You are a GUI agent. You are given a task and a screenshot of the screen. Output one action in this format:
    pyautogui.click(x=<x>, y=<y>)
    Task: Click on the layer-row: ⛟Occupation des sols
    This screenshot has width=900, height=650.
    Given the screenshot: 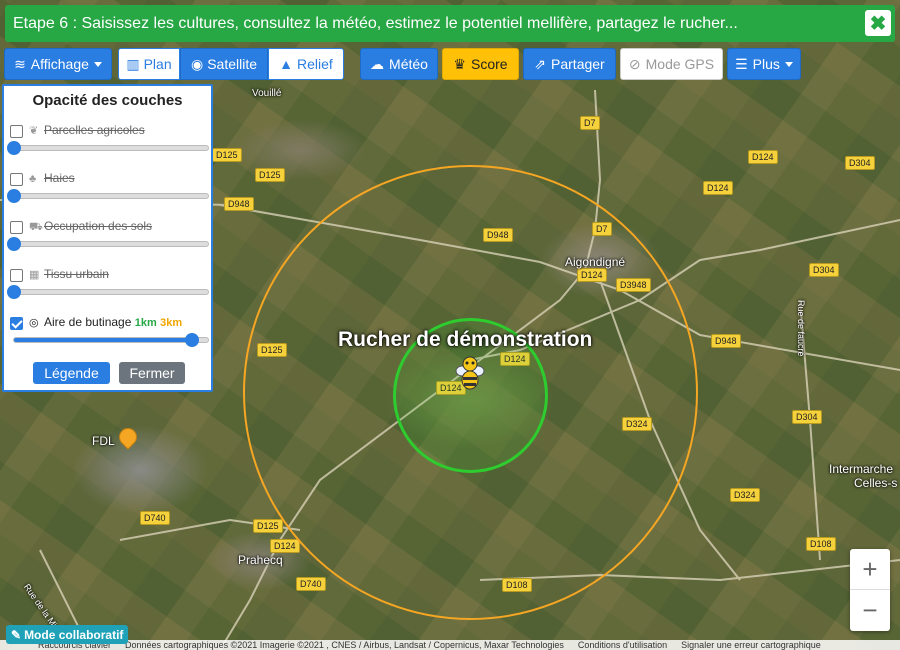 What is the action you would take?
    pyautogui.click(x=108, y=242)
    